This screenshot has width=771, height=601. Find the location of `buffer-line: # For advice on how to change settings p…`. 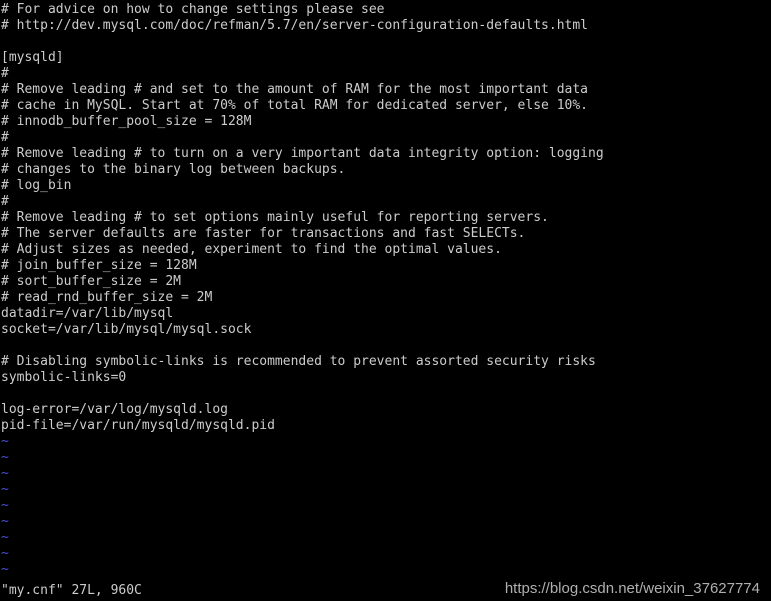

buffer-line: # For advice on how to change settings p… is located at coordinates (385, 10).